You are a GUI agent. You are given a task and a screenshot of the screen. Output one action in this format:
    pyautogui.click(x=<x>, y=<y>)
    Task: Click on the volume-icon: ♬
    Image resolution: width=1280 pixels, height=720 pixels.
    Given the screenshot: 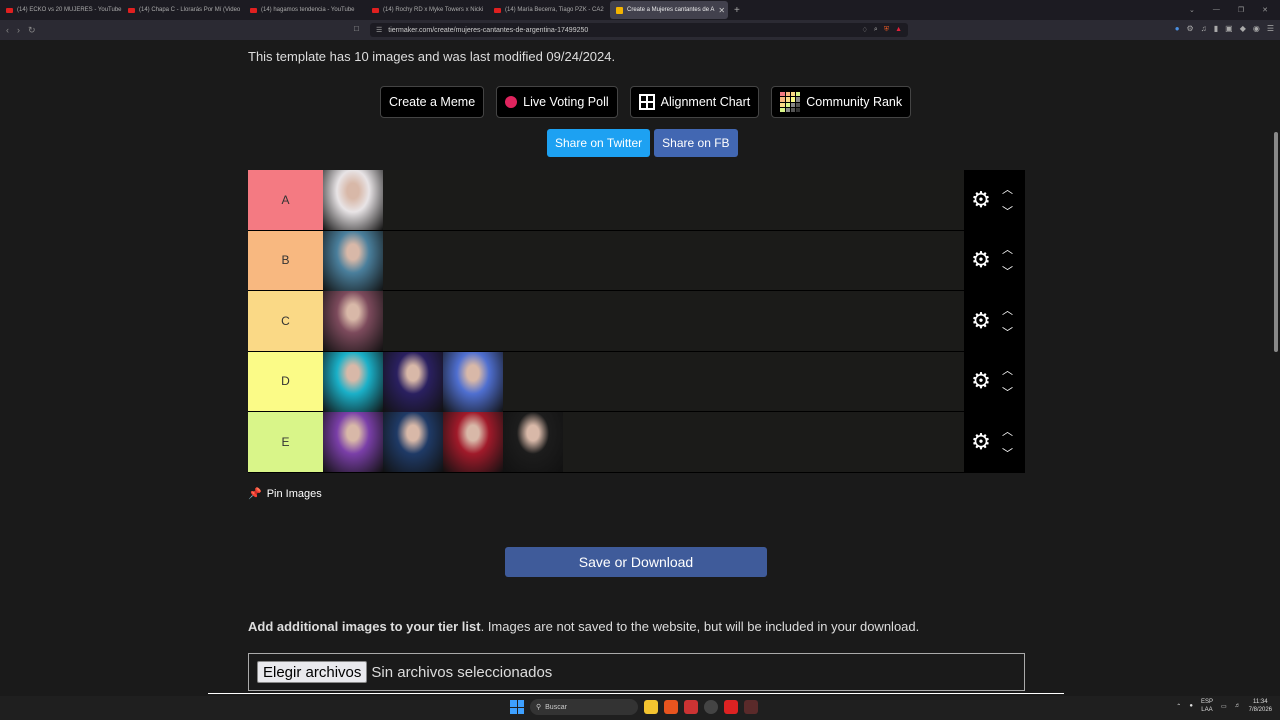 What is the action you would take?
    pyautogui.click(x=1238, y=706)
    